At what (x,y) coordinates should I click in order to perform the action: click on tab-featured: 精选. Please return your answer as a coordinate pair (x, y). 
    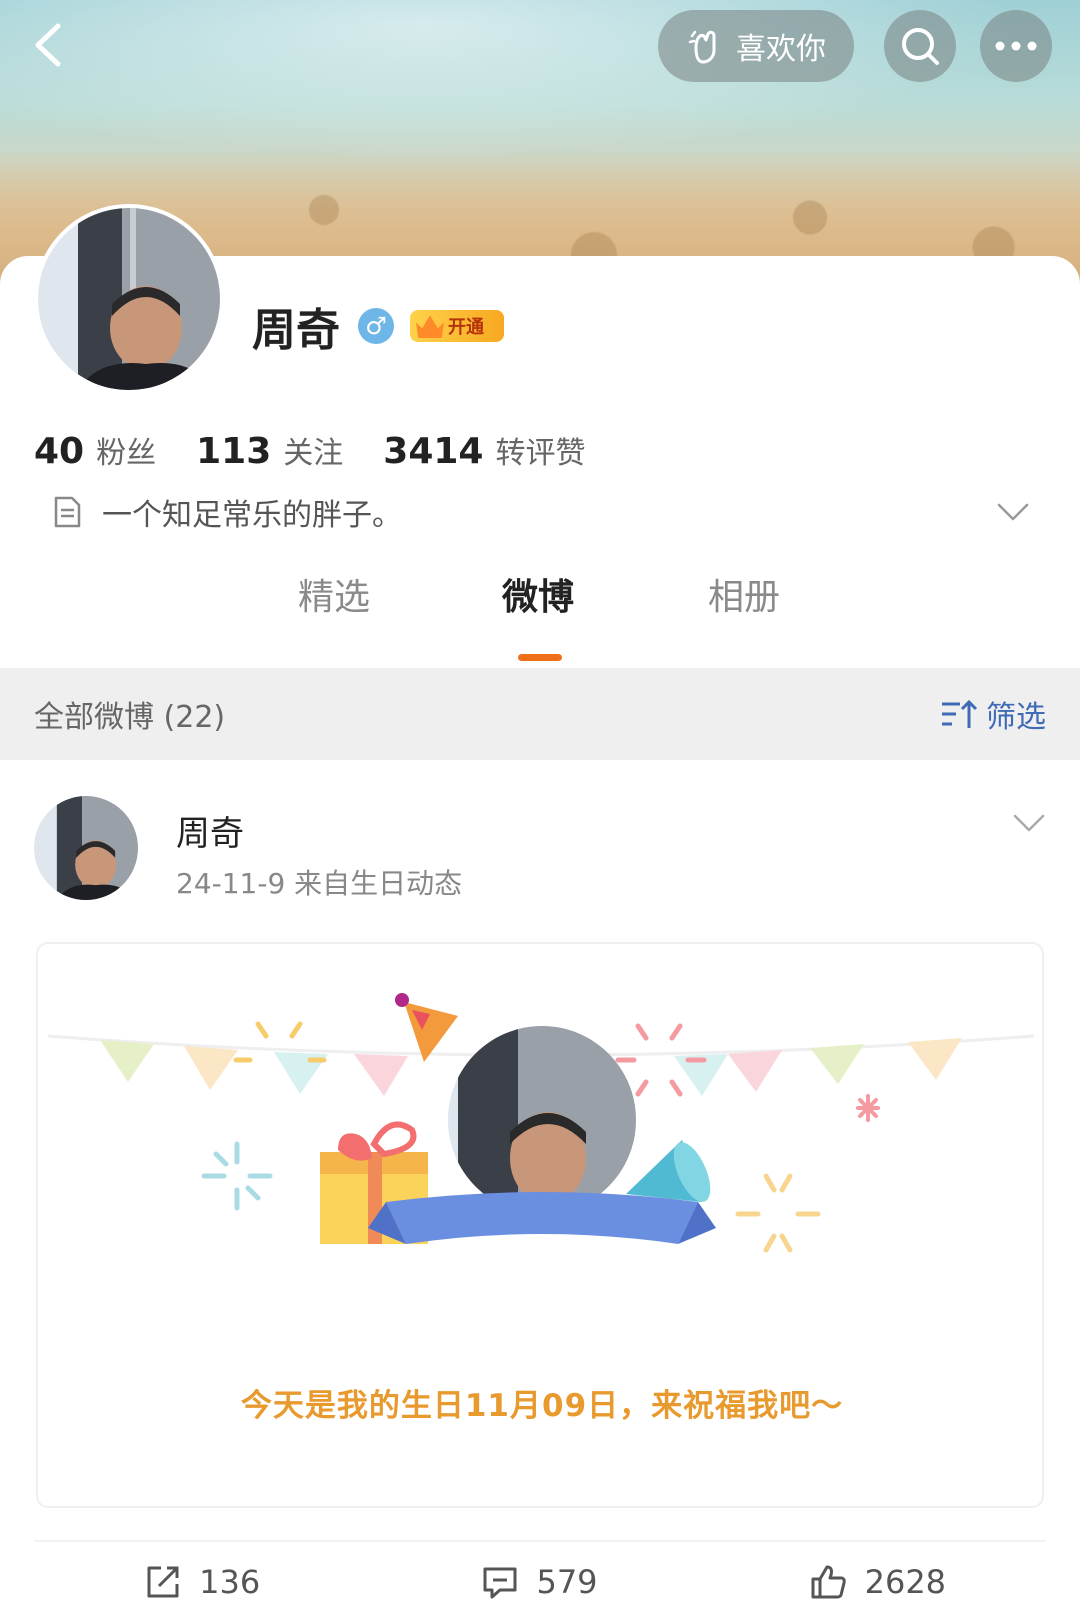
    Looking at the image, I should click on (334, 594).